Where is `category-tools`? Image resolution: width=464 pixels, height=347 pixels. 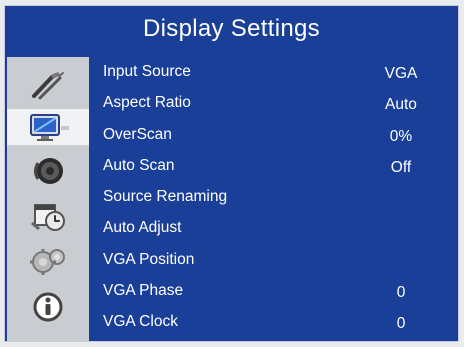
category-tools is located at coordinates (48, 85).